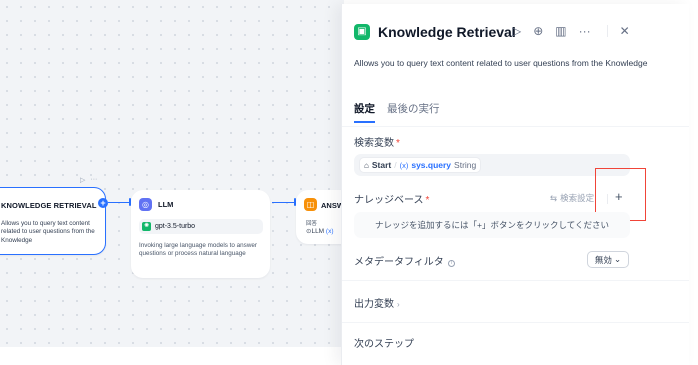 The image size is (698, 365). I want to click on variable-pill: ⌂ Start / (x) sys.query String, so click(420, 165).